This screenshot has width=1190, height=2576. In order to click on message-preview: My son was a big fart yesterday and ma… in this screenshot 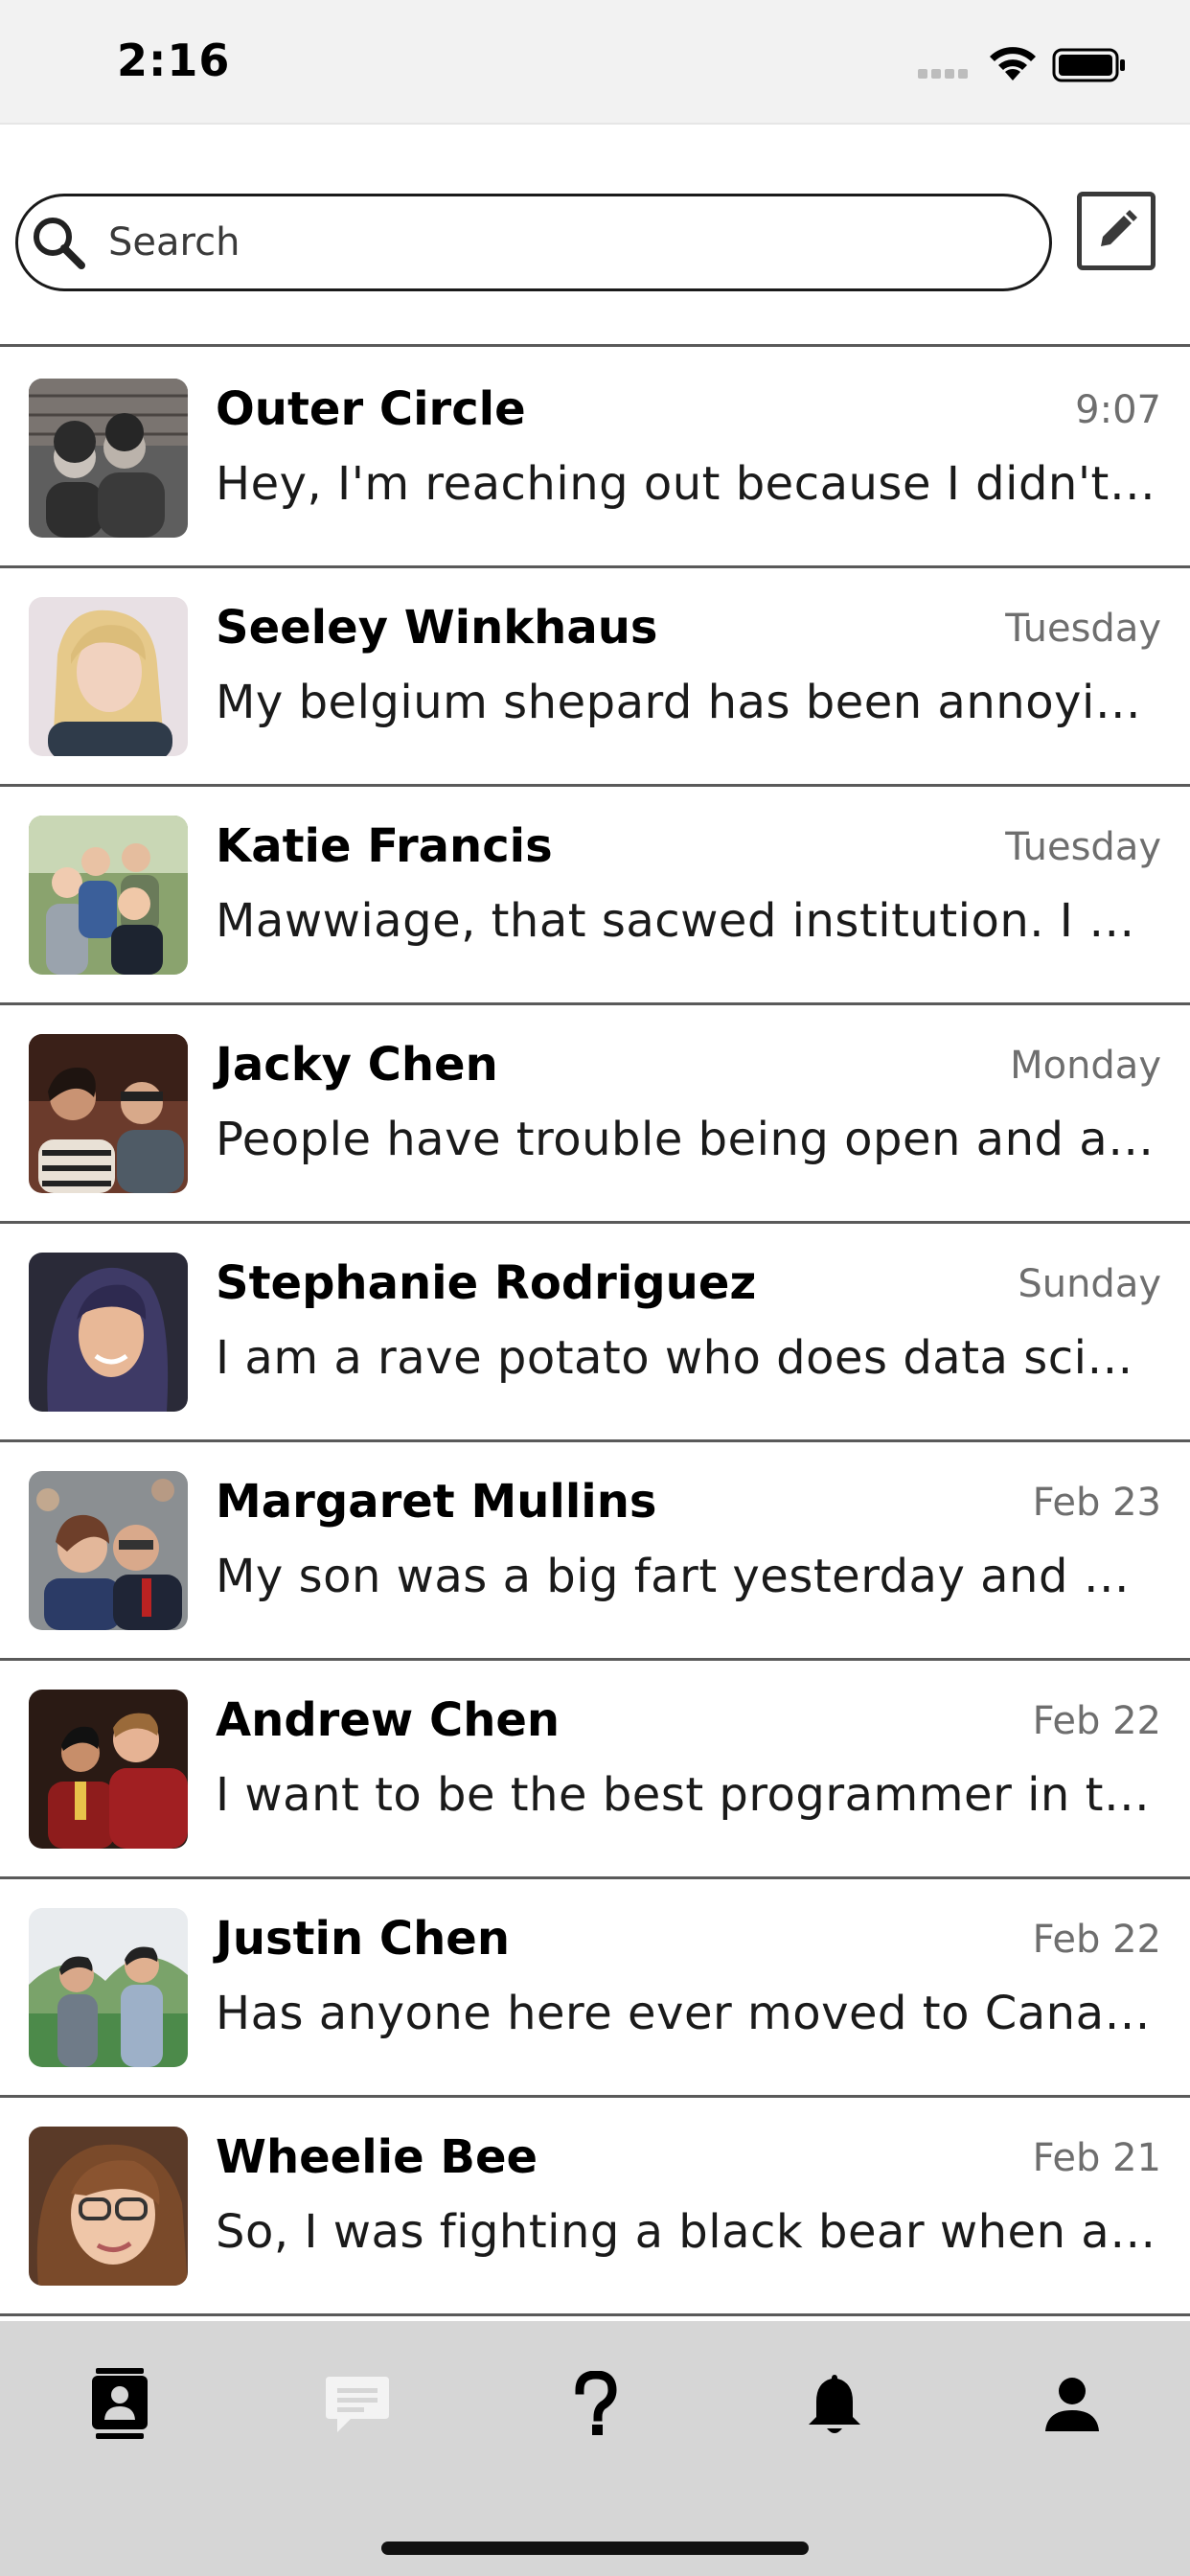, I will do `click(687, 1576)`.